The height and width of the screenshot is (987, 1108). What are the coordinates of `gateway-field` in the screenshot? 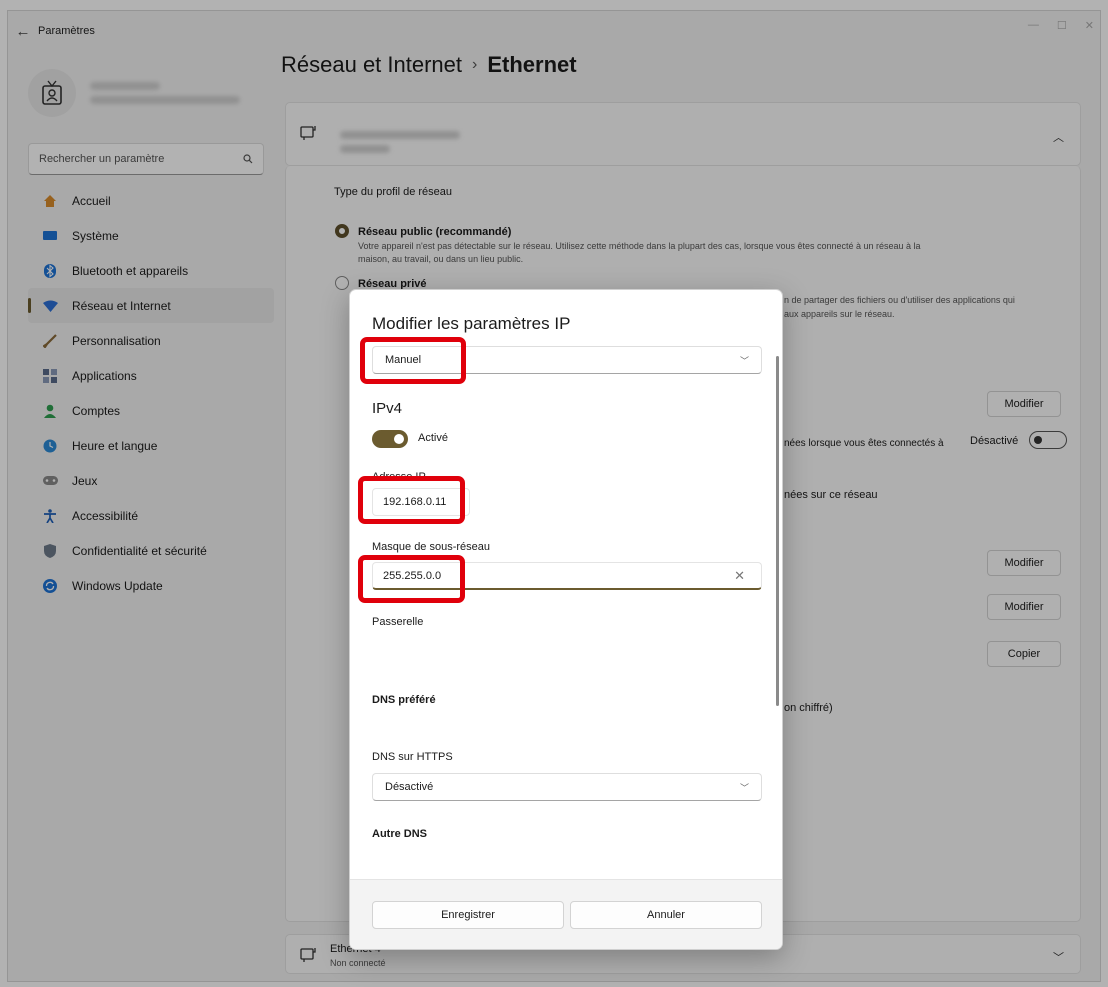 It's located at (567, 649).